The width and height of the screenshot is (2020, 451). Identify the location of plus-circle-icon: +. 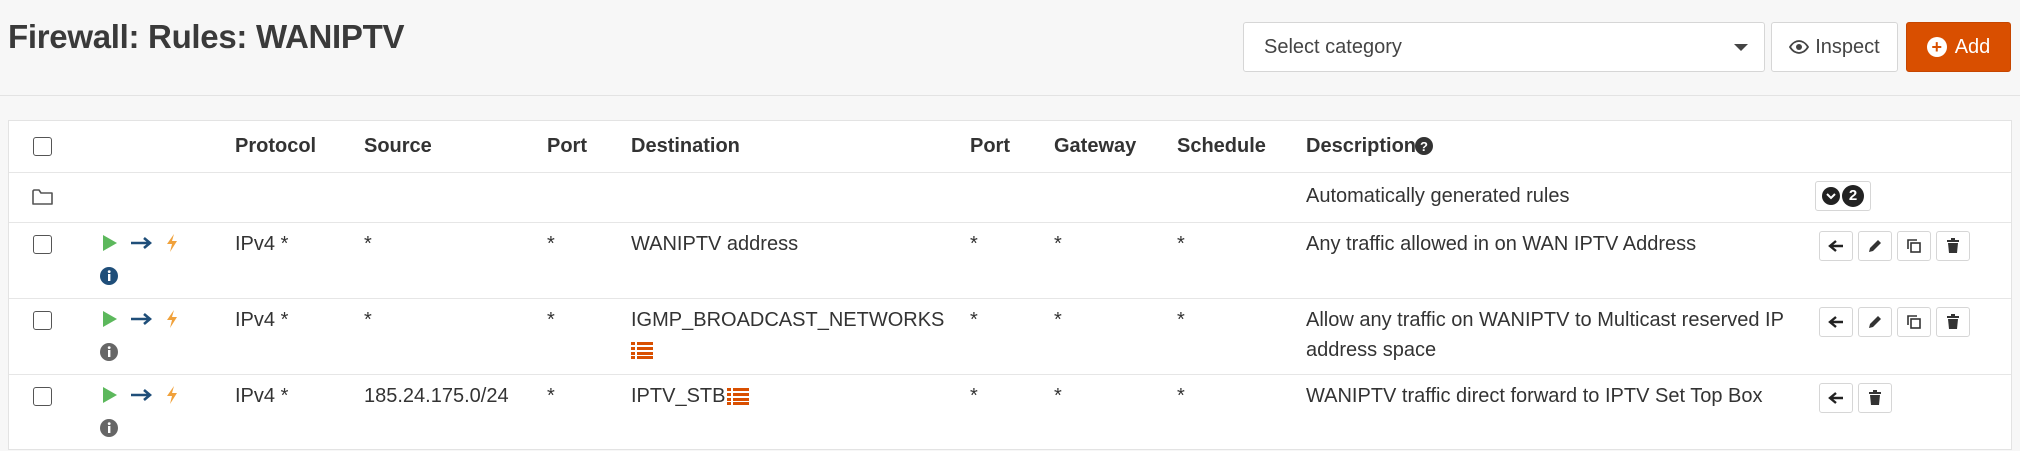
(1936, 47).